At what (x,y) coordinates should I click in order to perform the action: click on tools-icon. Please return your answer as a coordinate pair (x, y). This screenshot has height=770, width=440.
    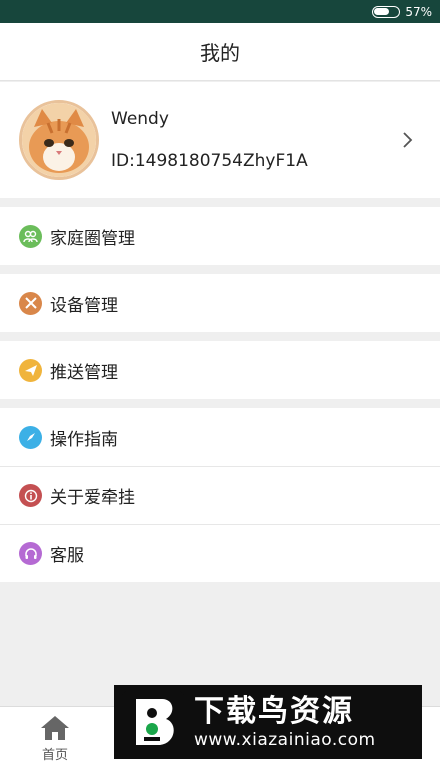
    Looking at the image, I should click on (30, 303).